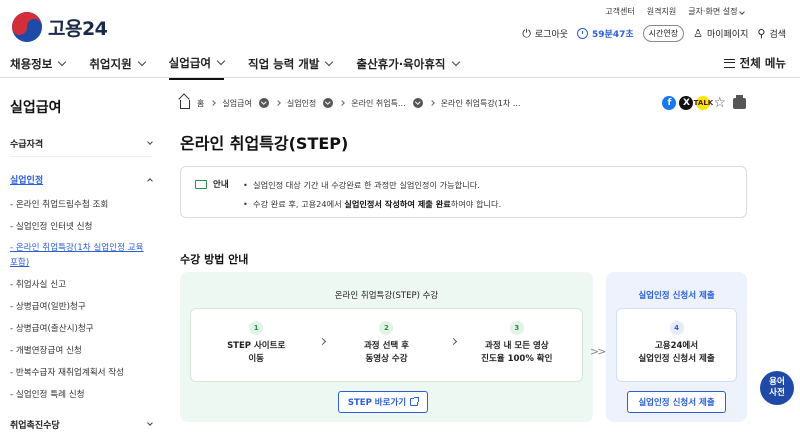 The width and height of the screenshot is (800, 437). I want to click on hamburger-icon, so click(729, 63).